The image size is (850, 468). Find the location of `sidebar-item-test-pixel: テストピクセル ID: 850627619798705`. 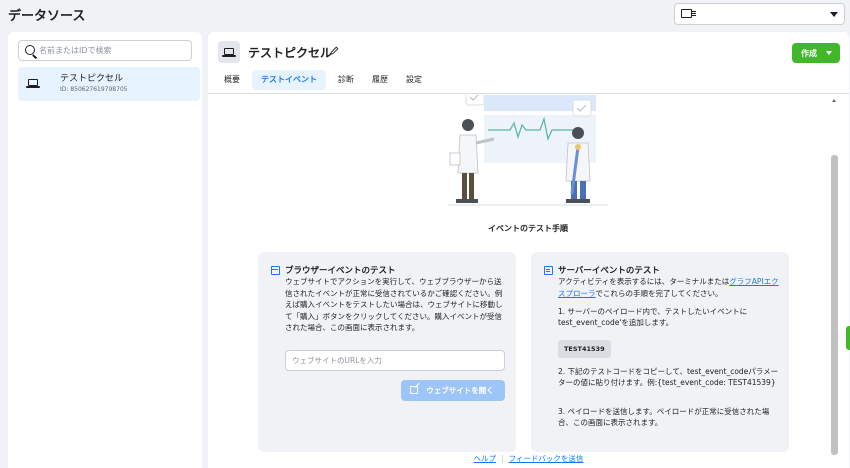

sidebar-item-test-pixel: テストピクセル ID: 850627619798705 is located at coordinates (109, 84).